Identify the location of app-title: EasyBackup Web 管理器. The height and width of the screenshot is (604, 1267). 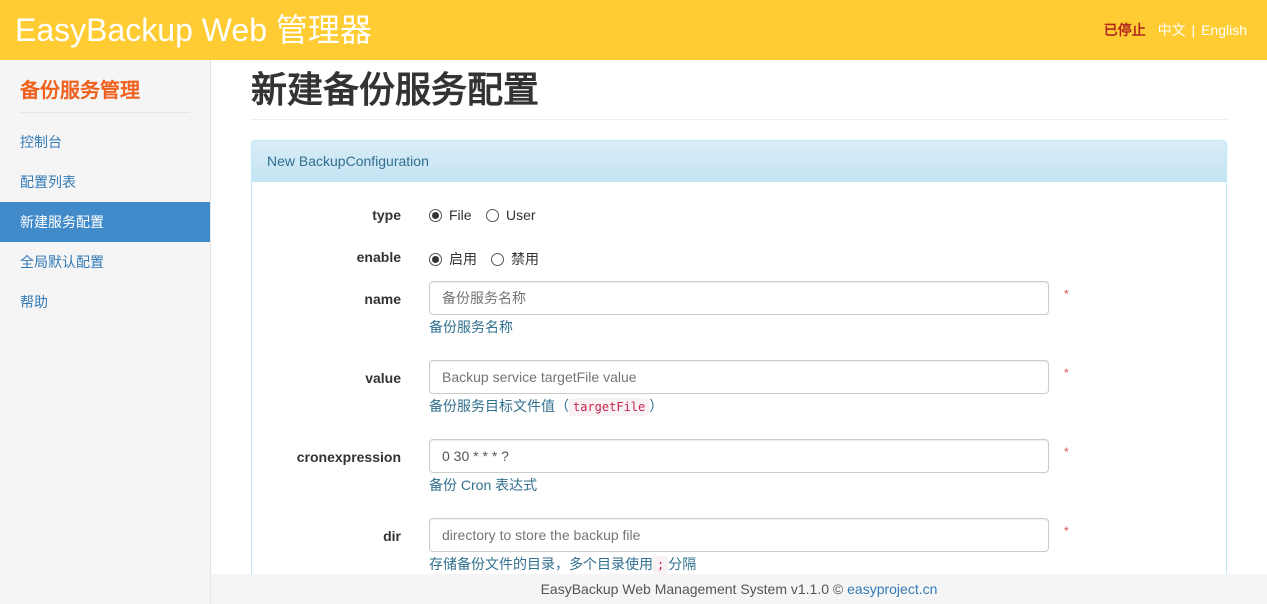
(193, 30).